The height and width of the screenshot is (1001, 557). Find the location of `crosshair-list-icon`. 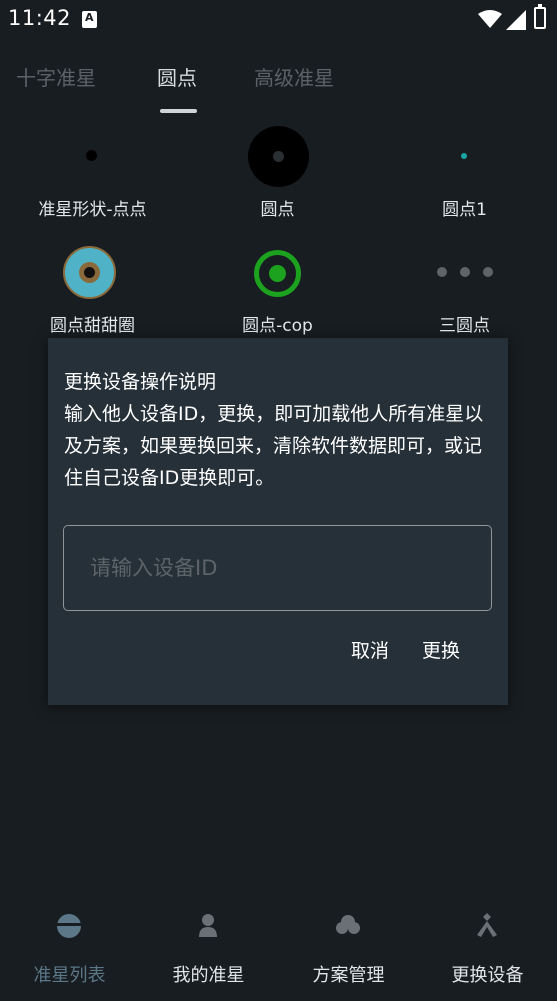

crosshair-list-icon is located at coordinates (69, 926).